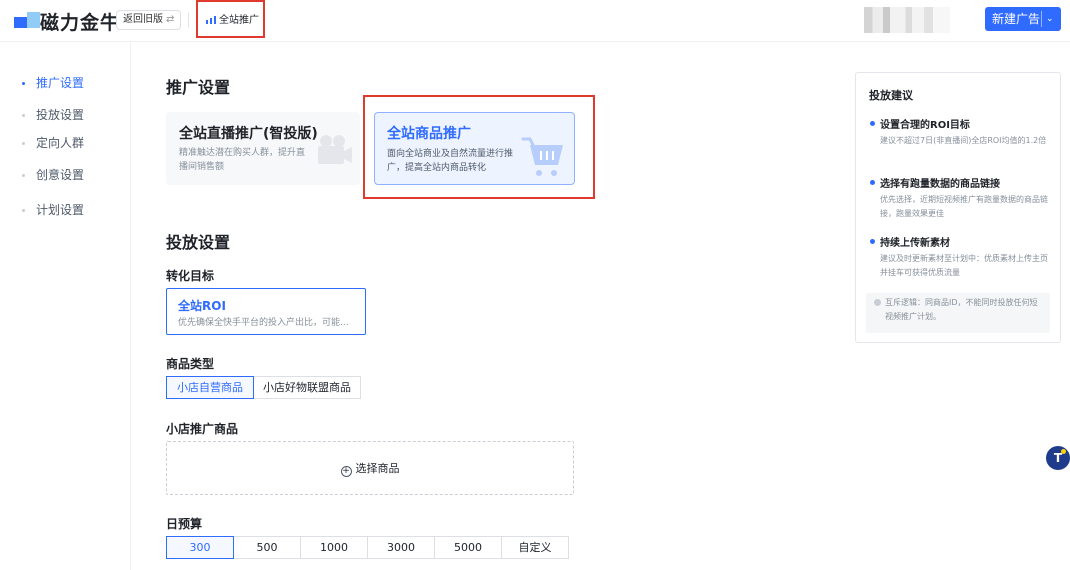  What do you see at coordinates (891, 95) in the screenshot?
I see `advice-title: 投放建议` at bounding box center [891, 95].